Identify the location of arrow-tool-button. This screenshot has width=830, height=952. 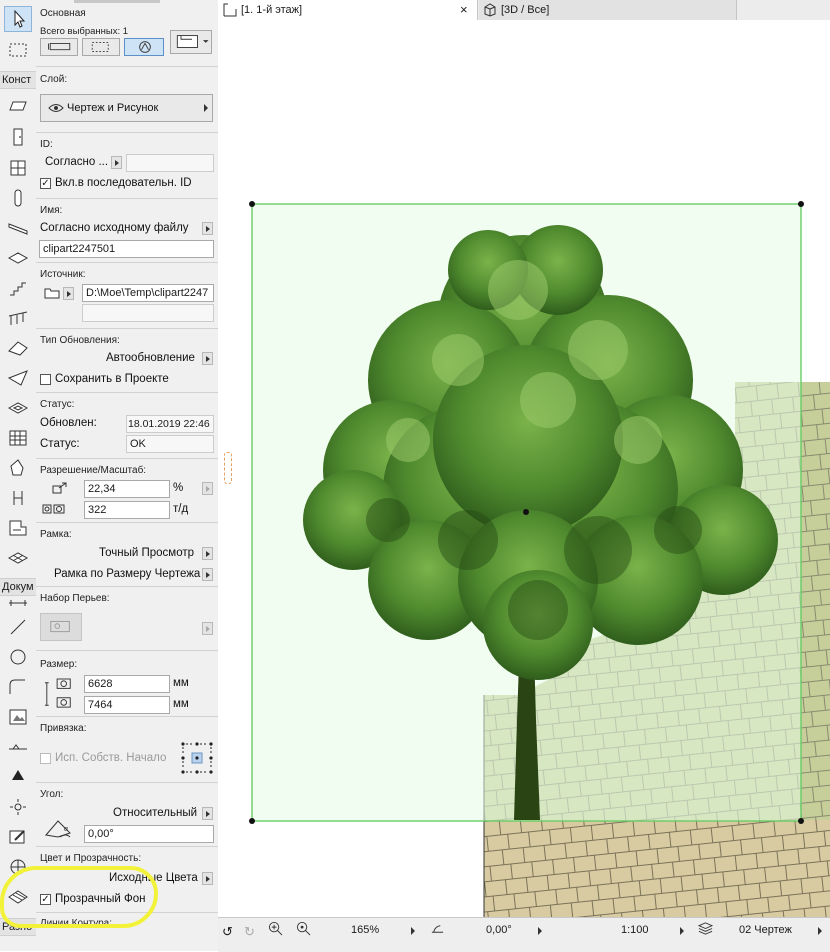
(18, 19).